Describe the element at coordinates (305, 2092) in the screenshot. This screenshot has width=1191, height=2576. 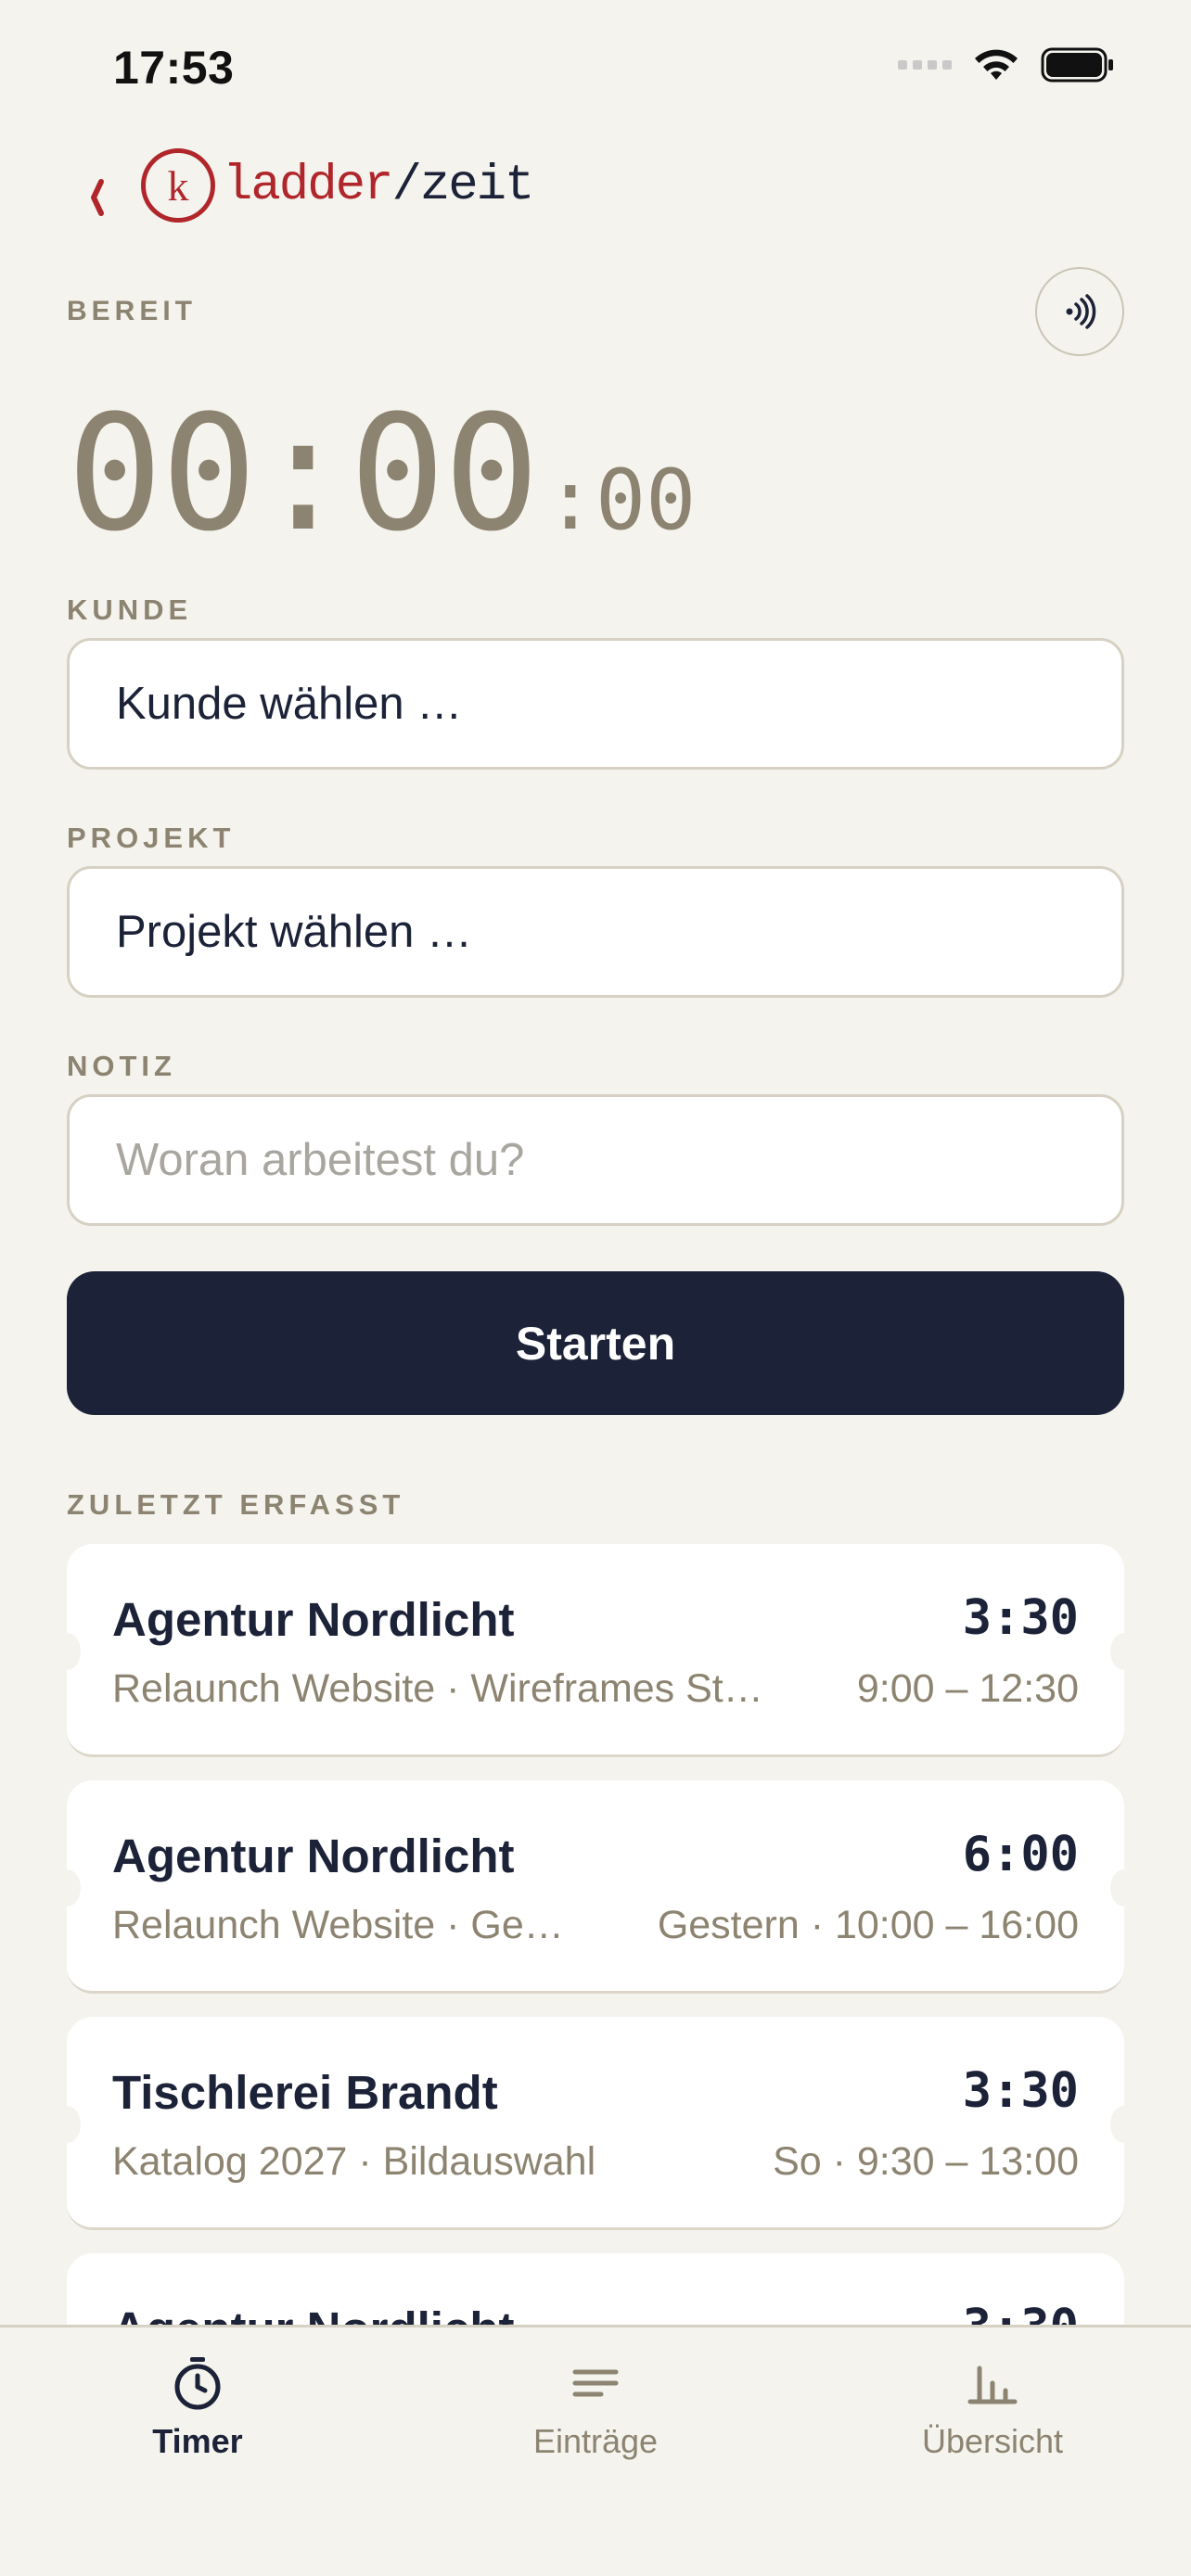
I see `entry-client: Tischlerei Brandt` at that location.